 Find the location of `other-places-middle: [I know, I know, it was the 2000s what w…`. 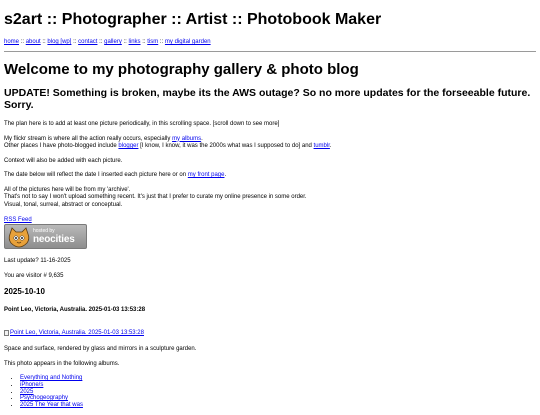

other-places-middle: [I know, I know, it was the 2000s what w… is located at coordinates (226, 146).